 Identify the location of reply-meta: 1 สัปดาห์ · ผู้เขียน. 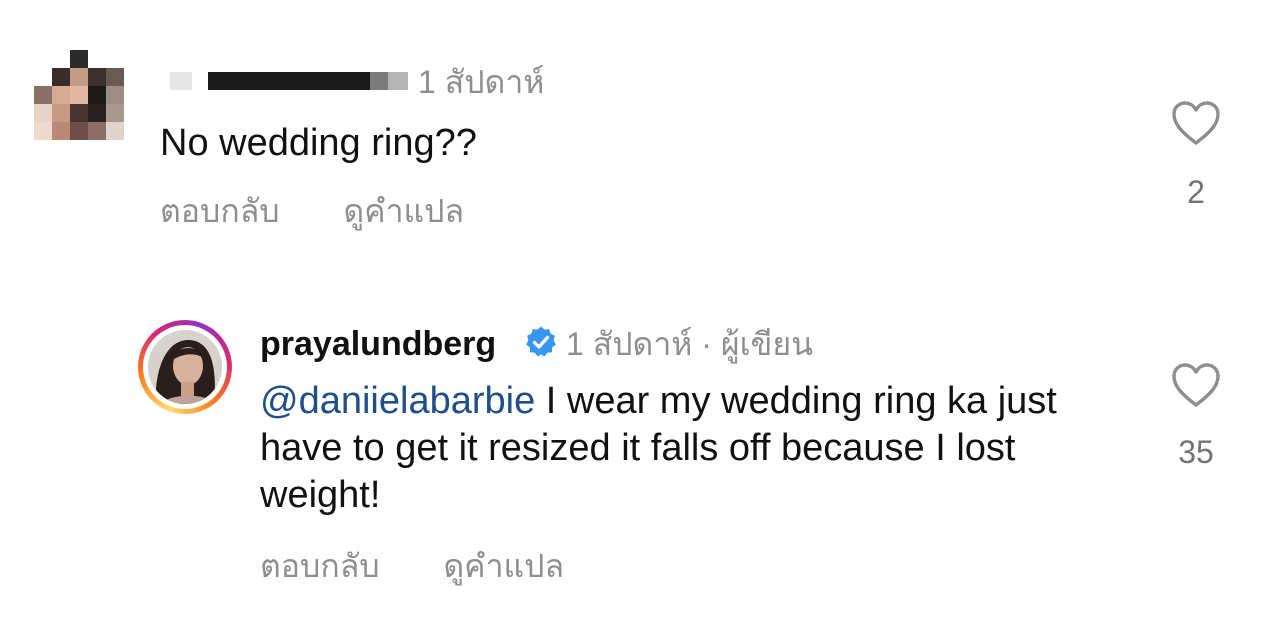
(689, 344).